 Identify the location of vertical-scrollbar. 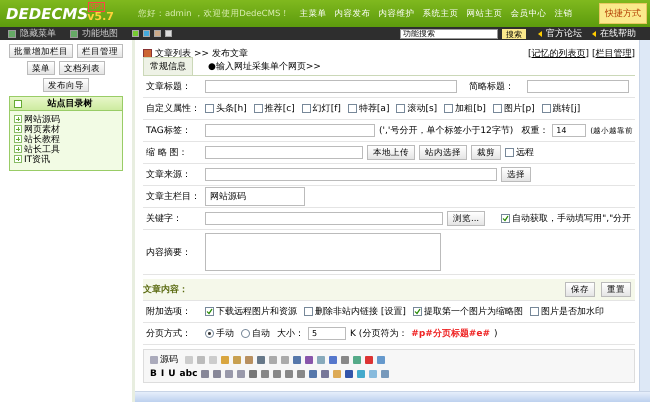
(644, 215).